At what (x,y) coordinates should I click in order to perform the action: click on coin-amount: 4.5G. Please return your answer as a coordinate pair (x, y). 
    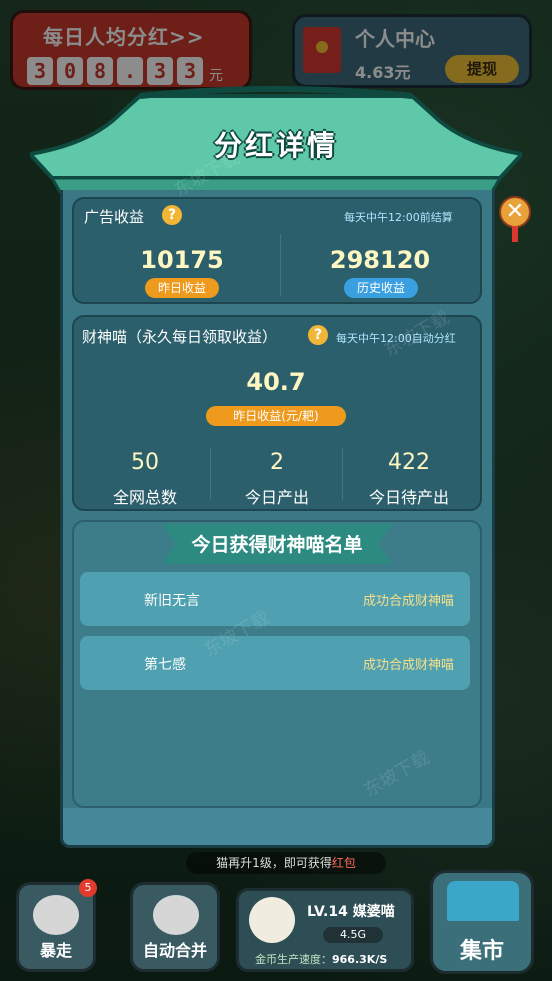
    Looking at the image, I should click on (353, 935).